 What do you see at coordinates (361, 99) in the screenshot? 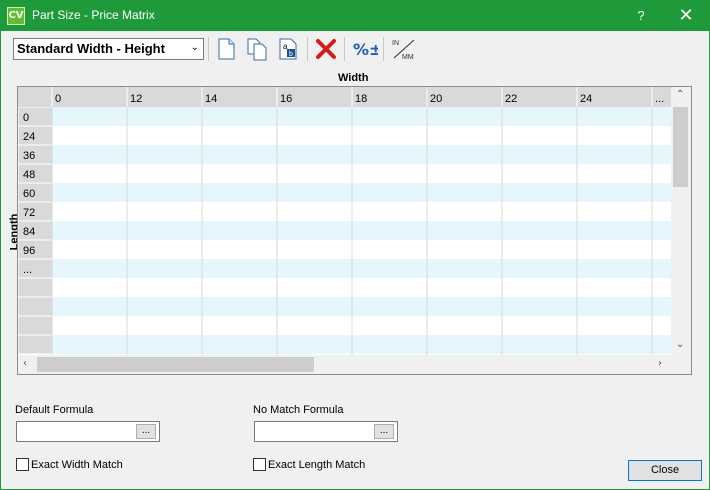
I see `column-header-label: 18` at bounding box center [361, 99].